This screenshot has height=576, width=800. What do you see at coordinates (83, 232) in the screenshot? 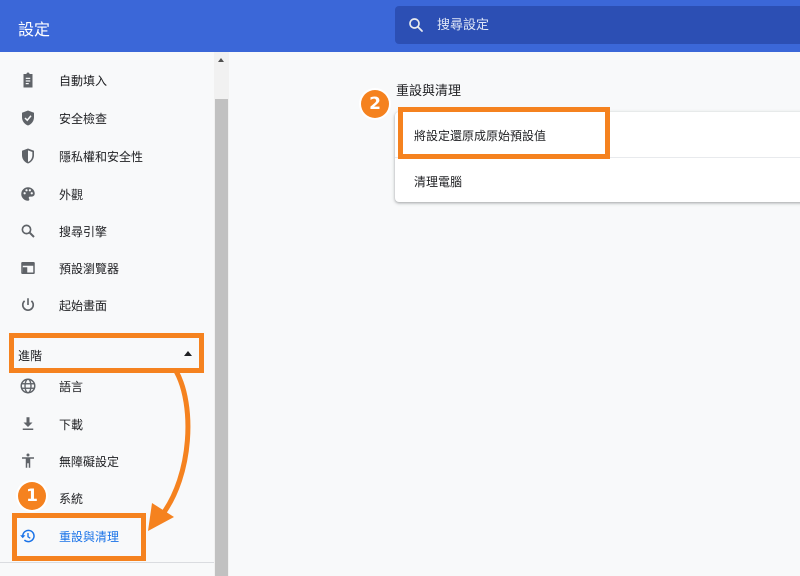
I see `sidebar-item-label: 搜尋引擎` at bounding box center [83, 232].